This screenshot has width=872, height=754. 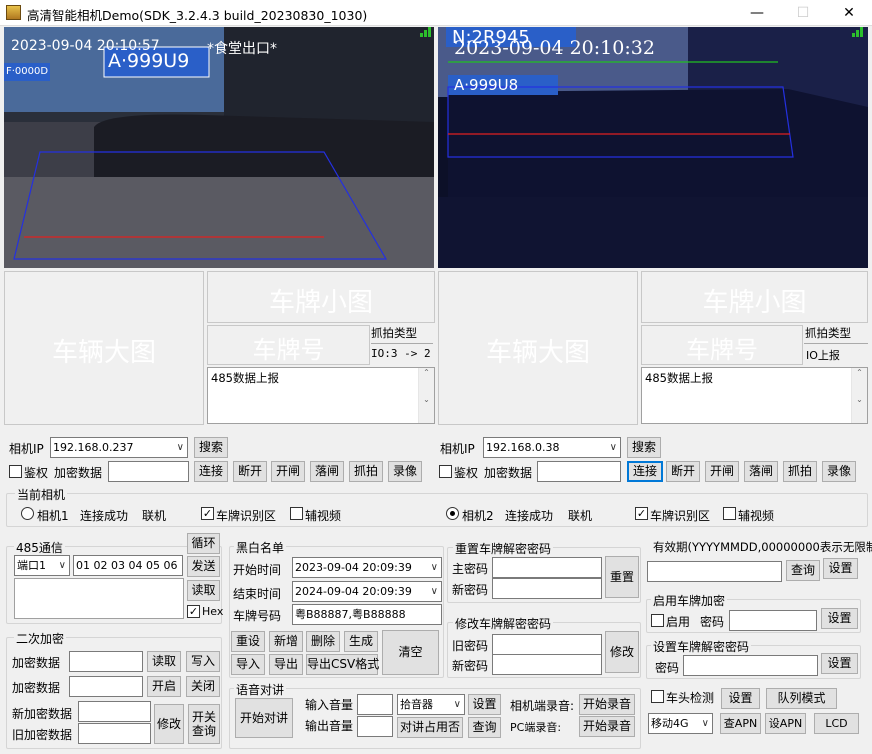 What do you see at coordinates (211, 447) in the screenshot?
I see `left-search-button: 搜索` at bounding box center [211, 447].